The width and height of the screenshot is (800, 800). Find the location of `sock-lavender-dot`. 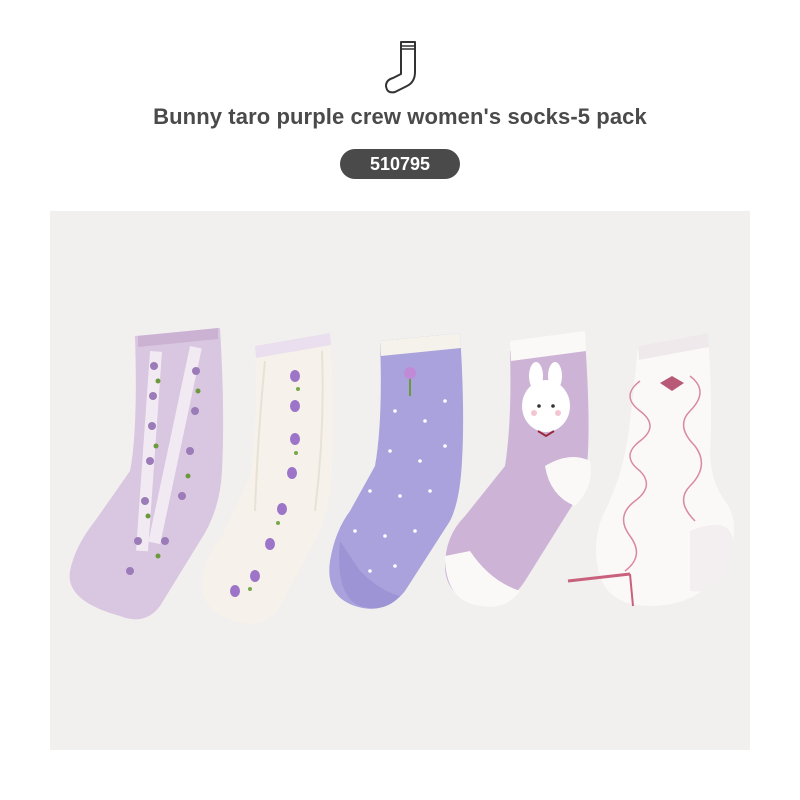

sock-lavender-dot is located at coordinates (396, 471).